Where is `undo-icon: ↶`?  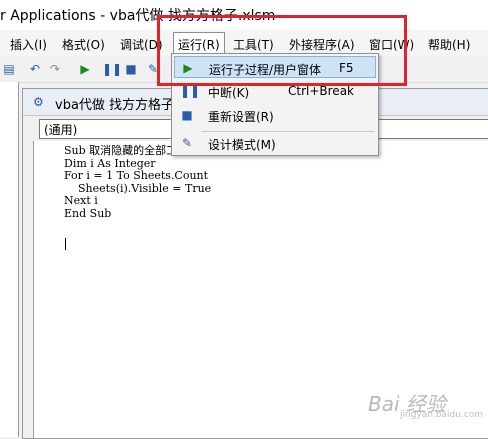
undo-icon: ↶ is located at coordinates (35, 69).